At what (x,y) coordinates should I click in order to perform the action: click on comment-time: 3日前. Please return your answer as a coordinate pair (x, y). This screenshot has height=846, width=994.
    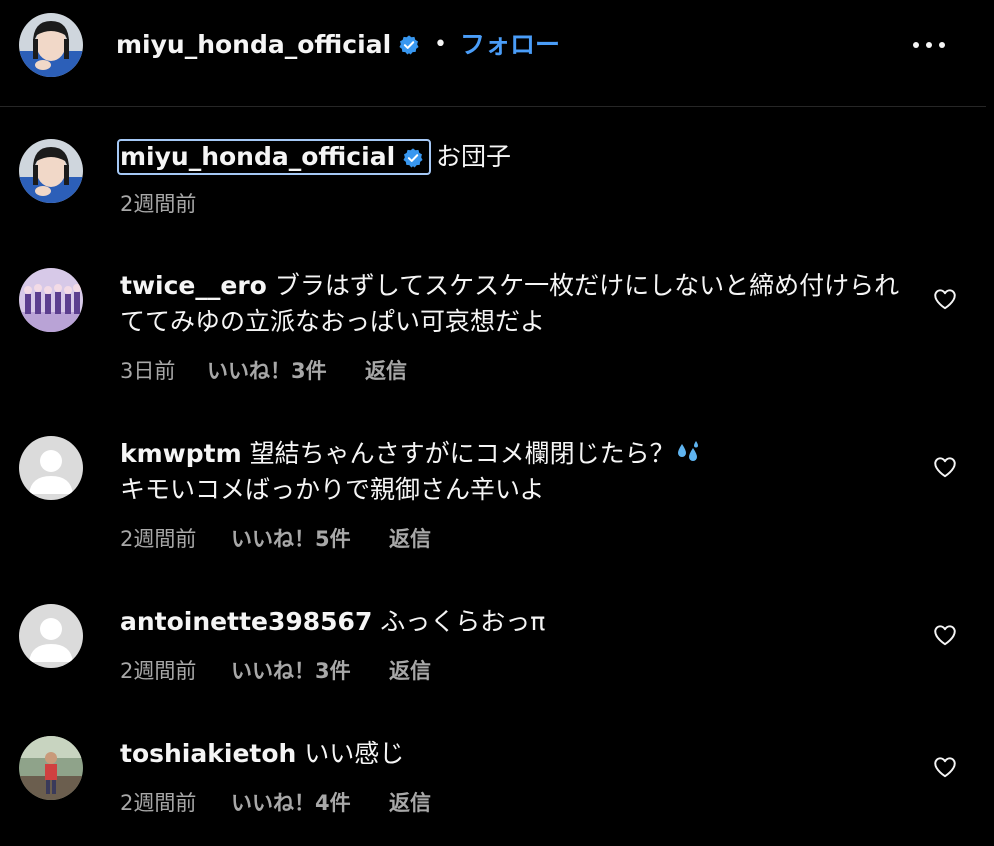
    Looking at the image, I should click on (147, 371).